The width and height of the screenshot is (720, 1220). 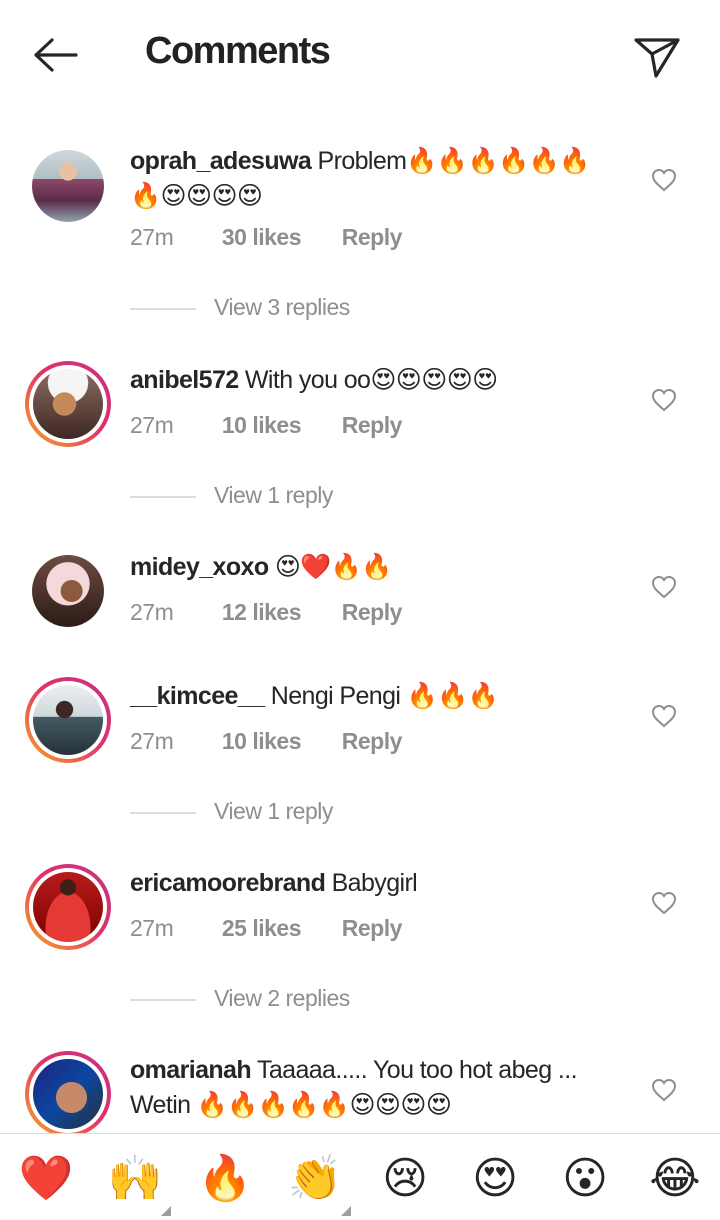 I want to click on paper-plane-icon, so click(x=657, y=58).